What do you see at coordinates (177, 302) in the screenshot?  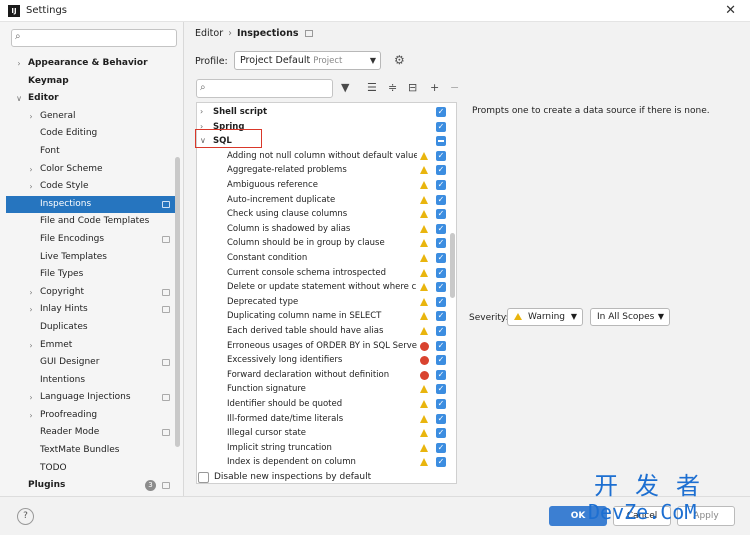 I see `settings-tree-scrollbar` at bounding box center [177, 302].